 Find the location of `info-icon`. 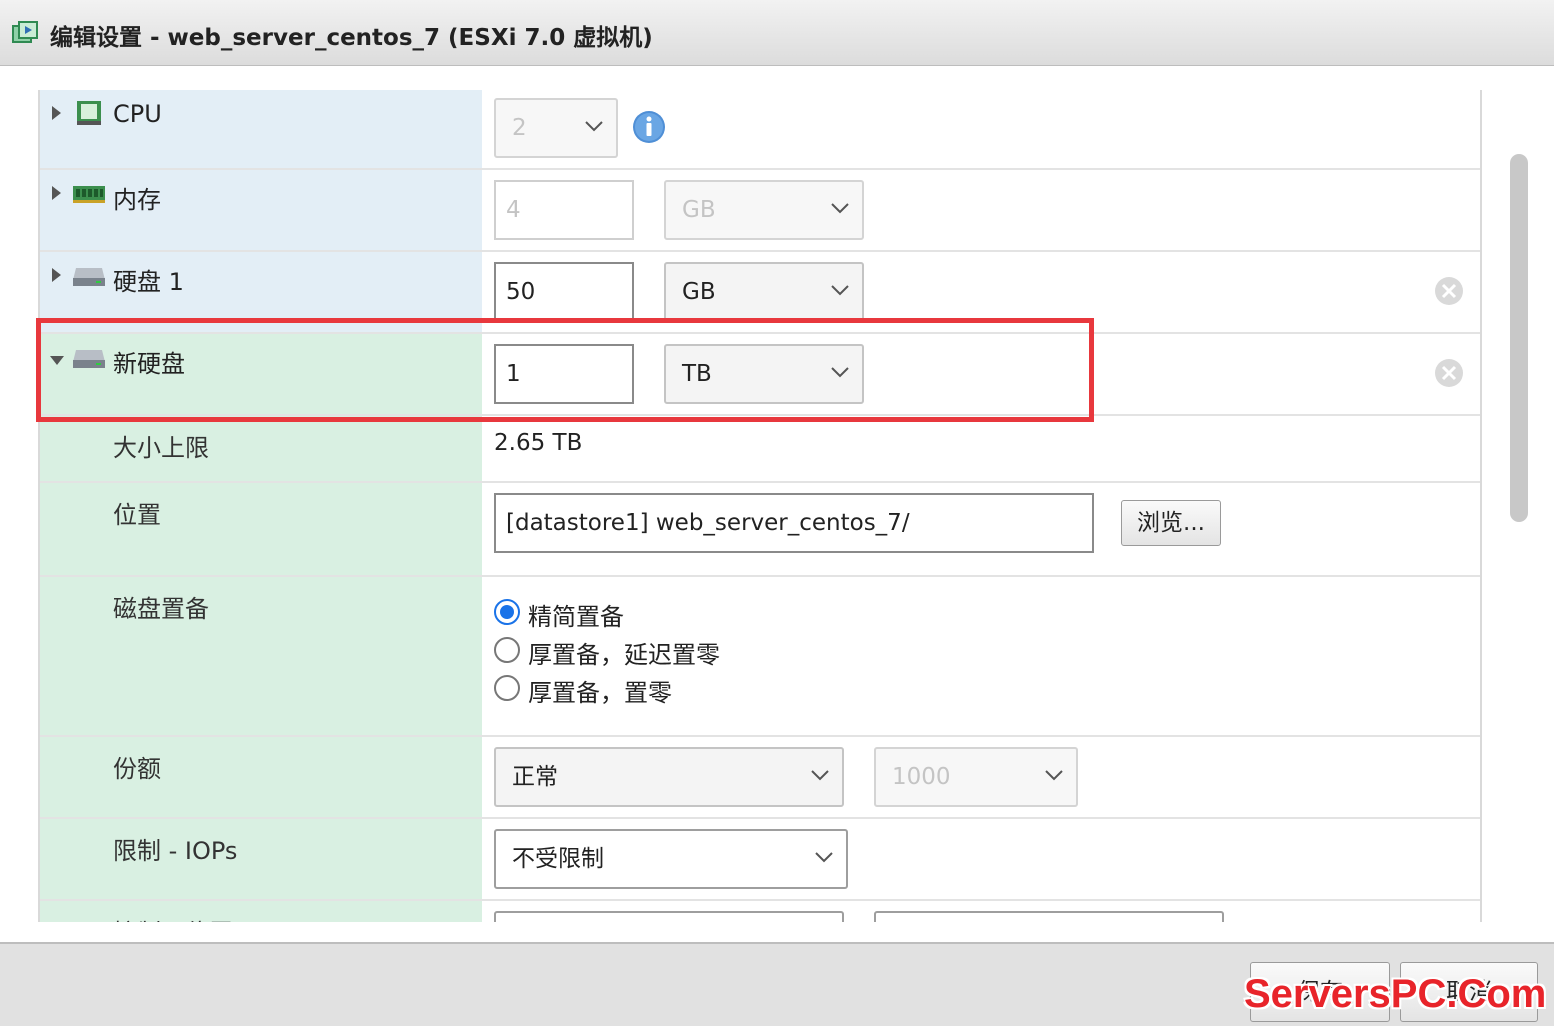

info-icon is located at coordinates (649, 127).